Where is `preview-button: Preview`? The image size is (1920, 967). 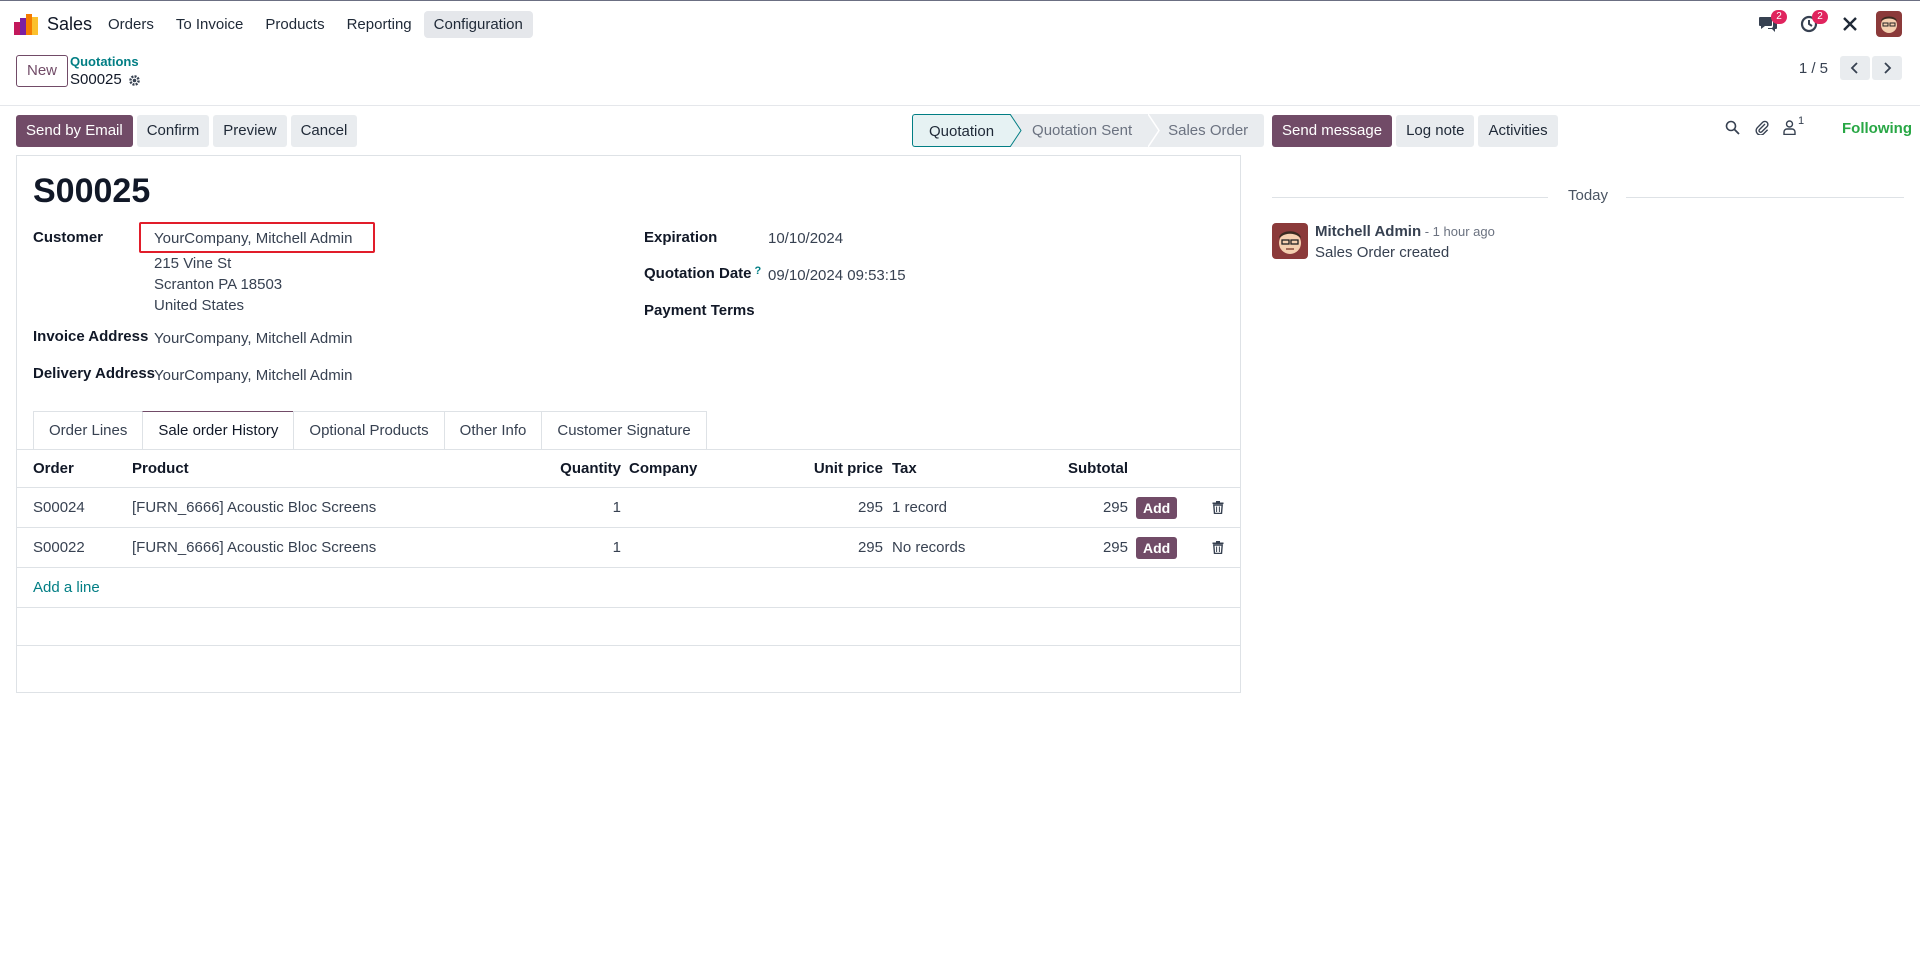 preview-button: Preview is located at coordinates (250, 131).